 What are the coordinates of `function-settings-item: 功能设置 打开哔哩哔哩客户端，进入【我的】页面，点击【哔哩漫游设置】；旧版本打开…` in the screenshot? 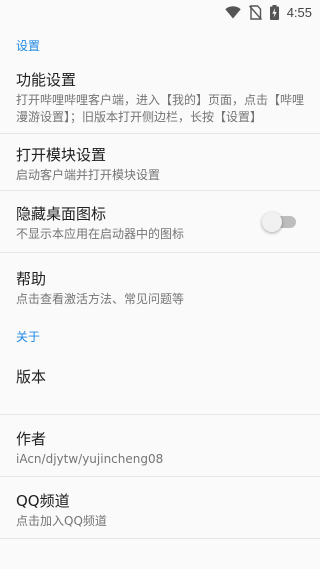 It's located at (160, 97).